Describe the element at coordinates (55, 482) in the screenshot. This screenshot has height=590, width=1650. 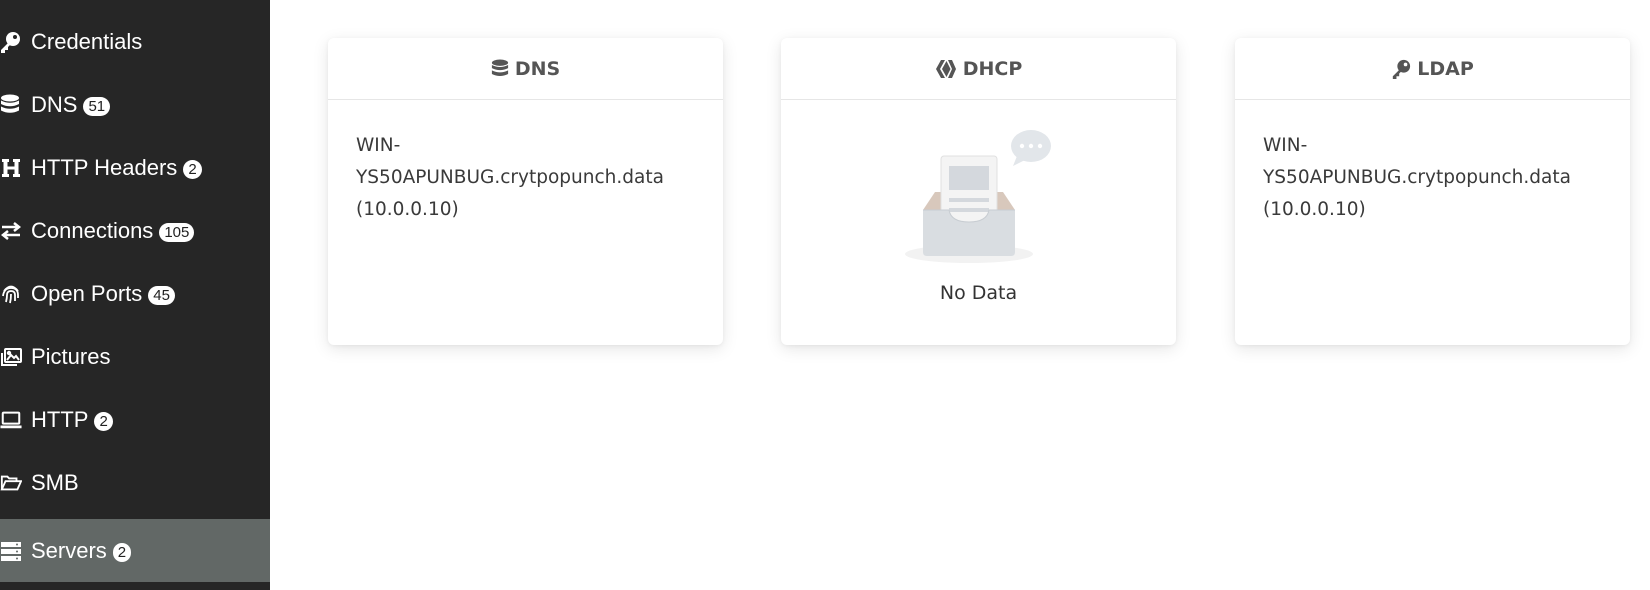
I see `sidebar-item-label: SMB` at that location.